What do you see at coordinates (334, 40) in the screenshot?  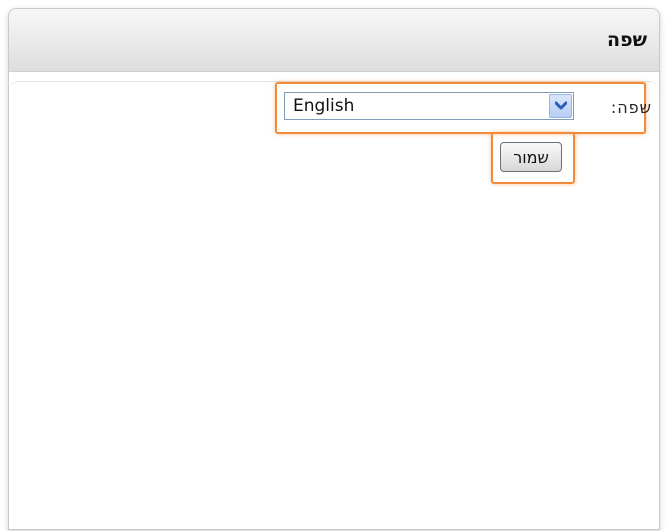 I see `panel-header: שפה` at bounding box center [334, 40].